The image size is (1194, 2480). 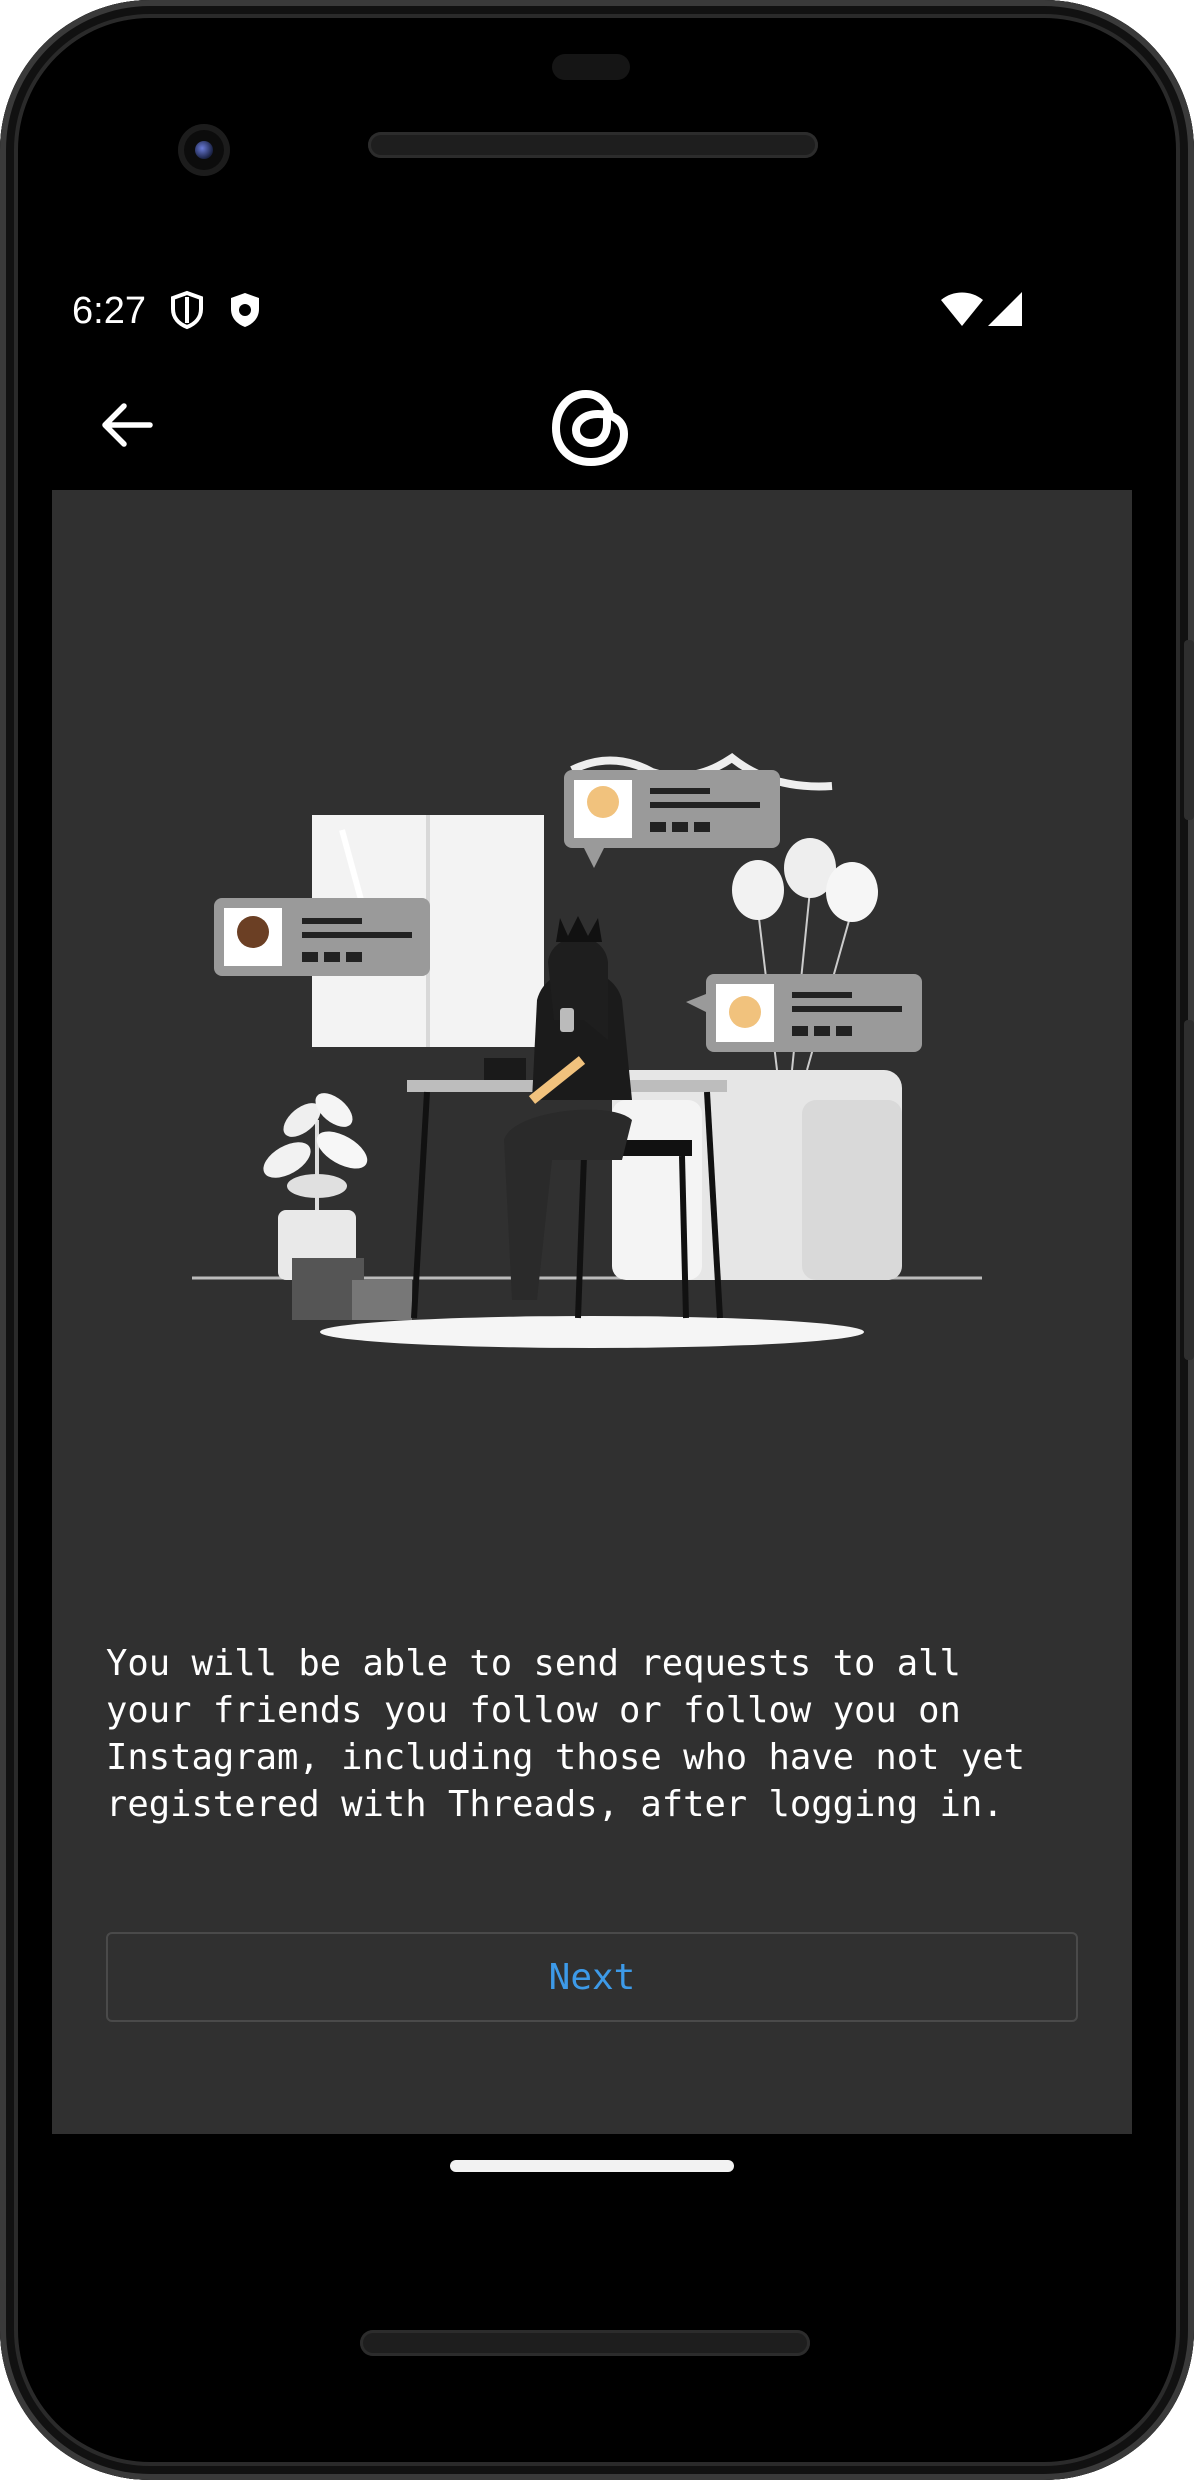 What do you see at coordinates (245, 312) in the screenshot?
I see `shield-check-icon` at bounding box center [245, 312].